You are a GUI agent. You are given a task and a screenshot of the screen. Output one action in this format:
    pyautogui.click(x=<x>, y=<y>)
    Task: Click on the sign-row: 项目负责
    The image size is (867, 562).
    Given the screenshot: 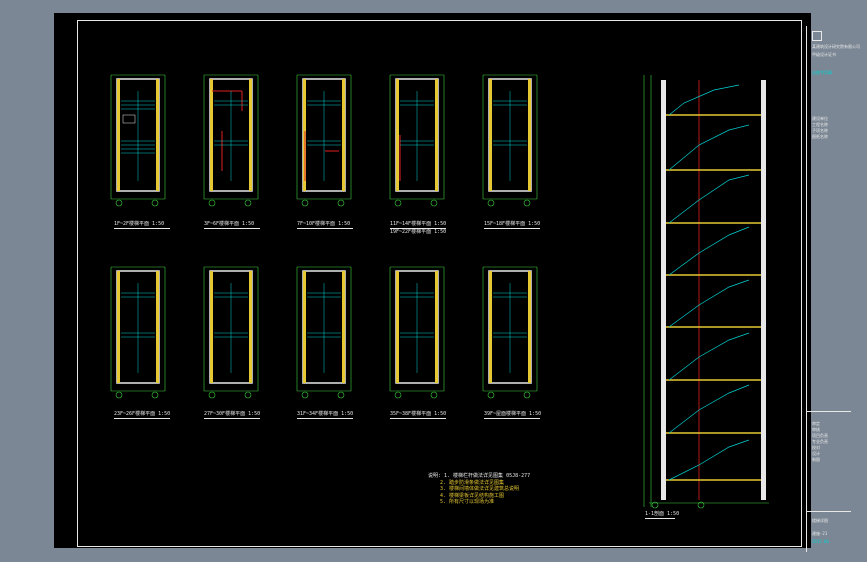 What is the action you would take?
    pyautogui.click(x=820, y=435)
    